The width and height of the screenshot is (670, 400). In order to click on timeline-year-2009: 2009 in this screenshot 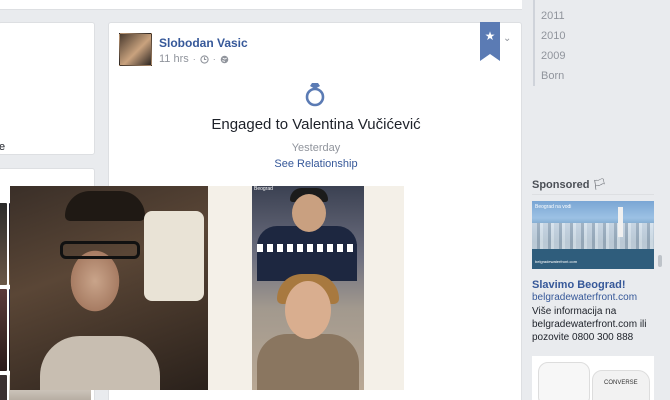, I will do `click(553, 59)`.